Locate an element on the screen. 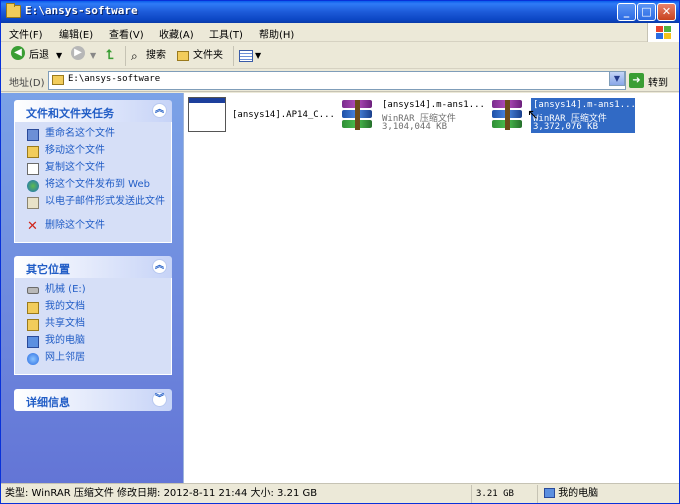  menu-favorites: 收藏(A) is located at coordinates (176, 33).